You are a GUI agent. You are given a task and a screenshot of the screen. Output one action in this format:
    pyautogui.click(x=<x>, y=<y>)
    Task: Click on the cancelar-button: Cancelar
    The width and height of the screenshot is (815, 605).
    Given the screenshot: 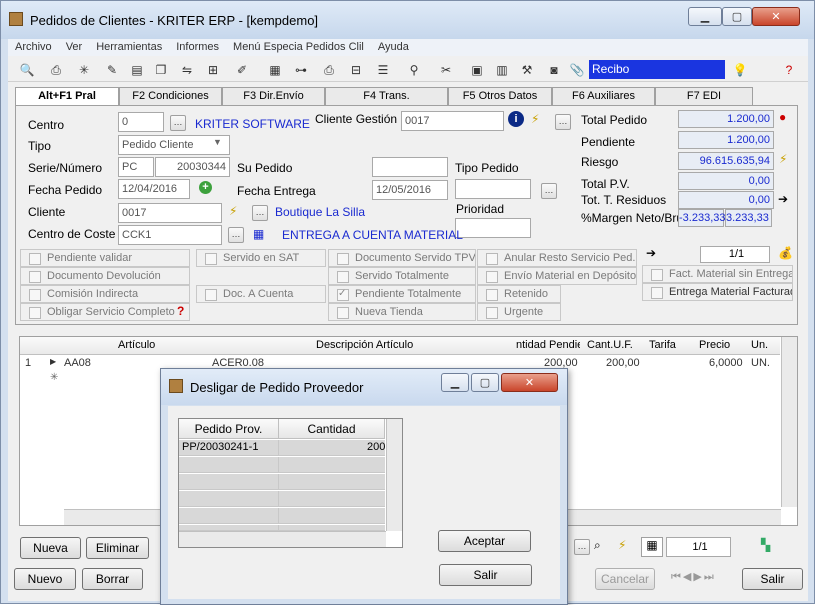 What is the action you would take?
    pyautogui.click(x=625, y=579)
    